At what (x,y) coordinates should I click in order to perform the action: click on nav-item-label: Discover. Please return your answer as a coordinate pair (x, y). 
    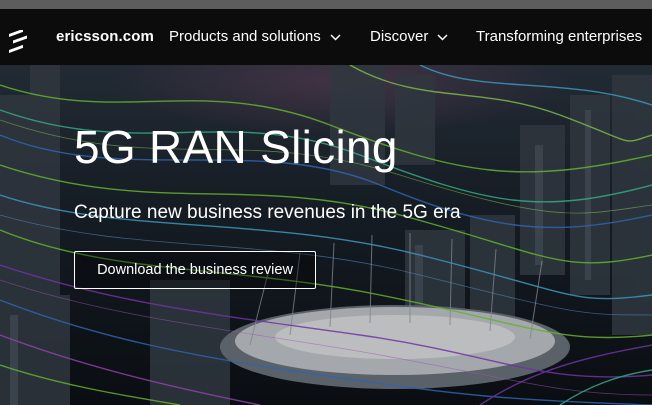
    Looking at the image, I should click on (399, 36).